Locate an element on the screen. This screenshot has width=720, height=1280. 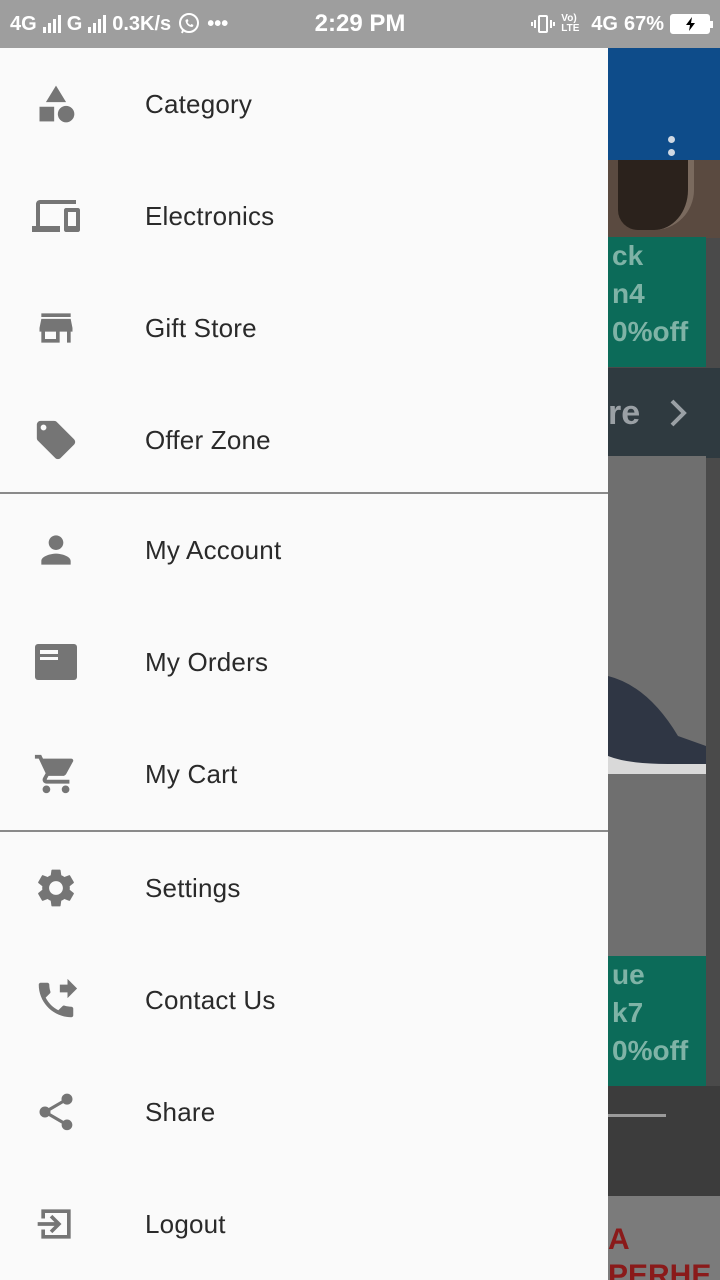
drawer-item-label: My Orders is located at coordinates (207, 661).